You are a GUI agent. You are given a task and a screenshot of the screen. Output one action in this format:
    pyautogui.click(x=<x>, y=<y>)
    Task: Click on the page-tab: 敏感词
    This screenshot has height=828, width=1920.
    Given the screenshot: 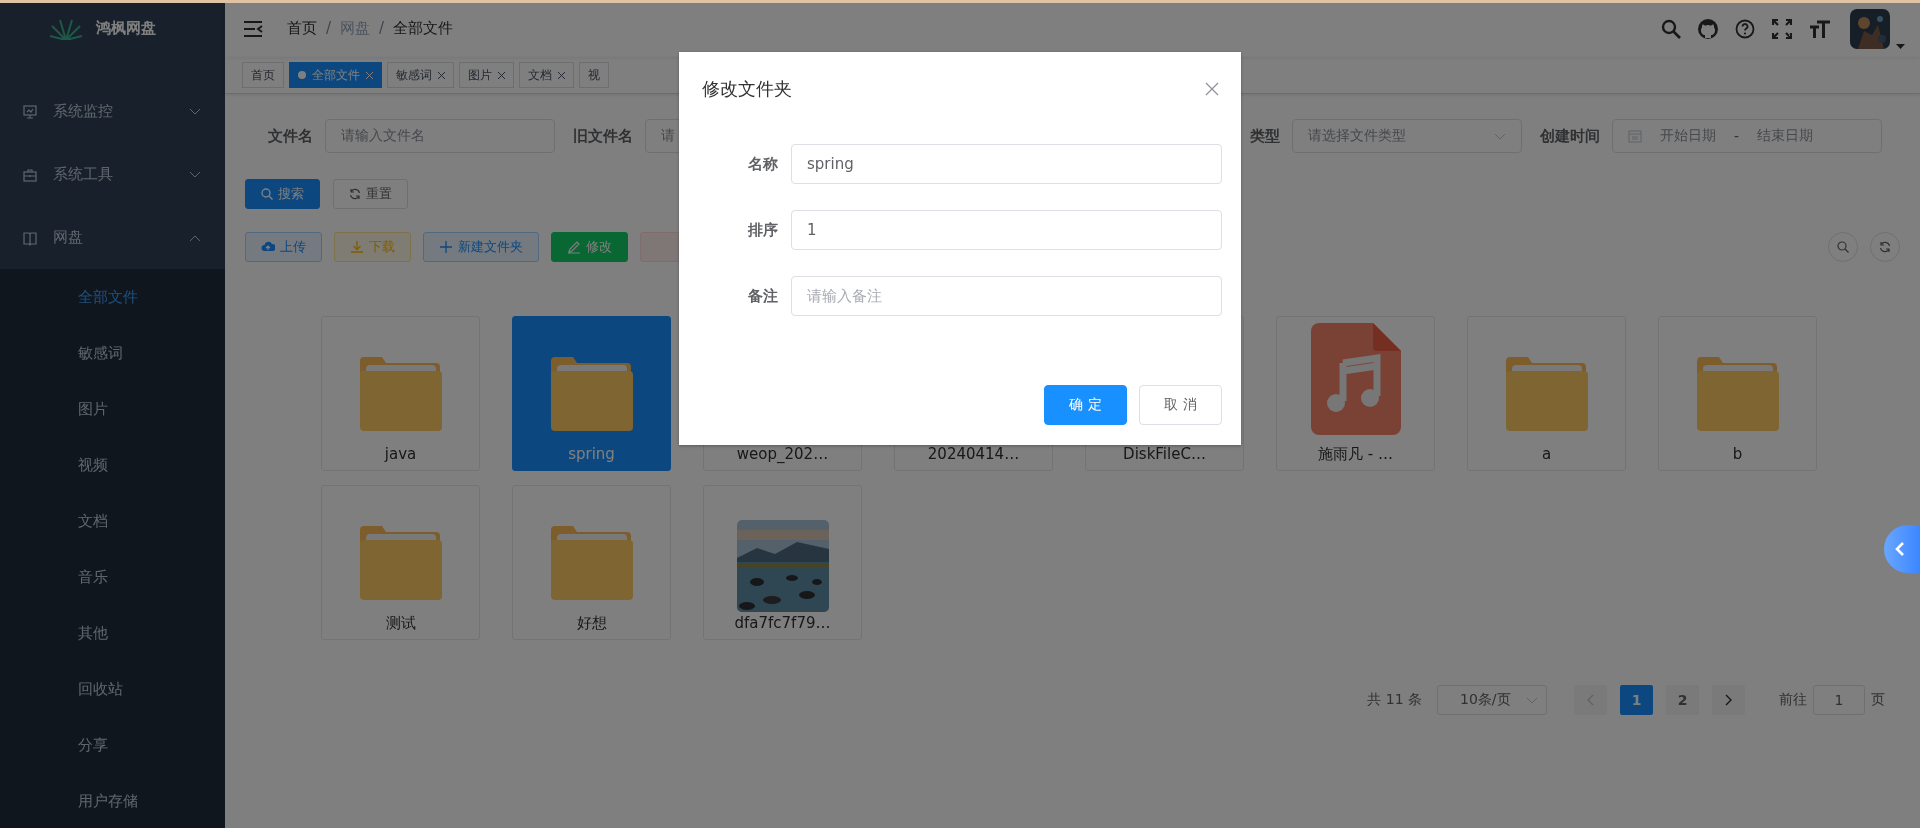 What is the action you would take?
    pyautogui.click(x=420, y=75)
    